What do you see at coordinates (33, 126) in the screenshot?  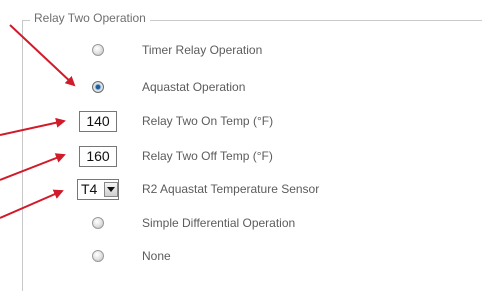 I see `arrow-to-on-temp` at bounding box center [33, 126].